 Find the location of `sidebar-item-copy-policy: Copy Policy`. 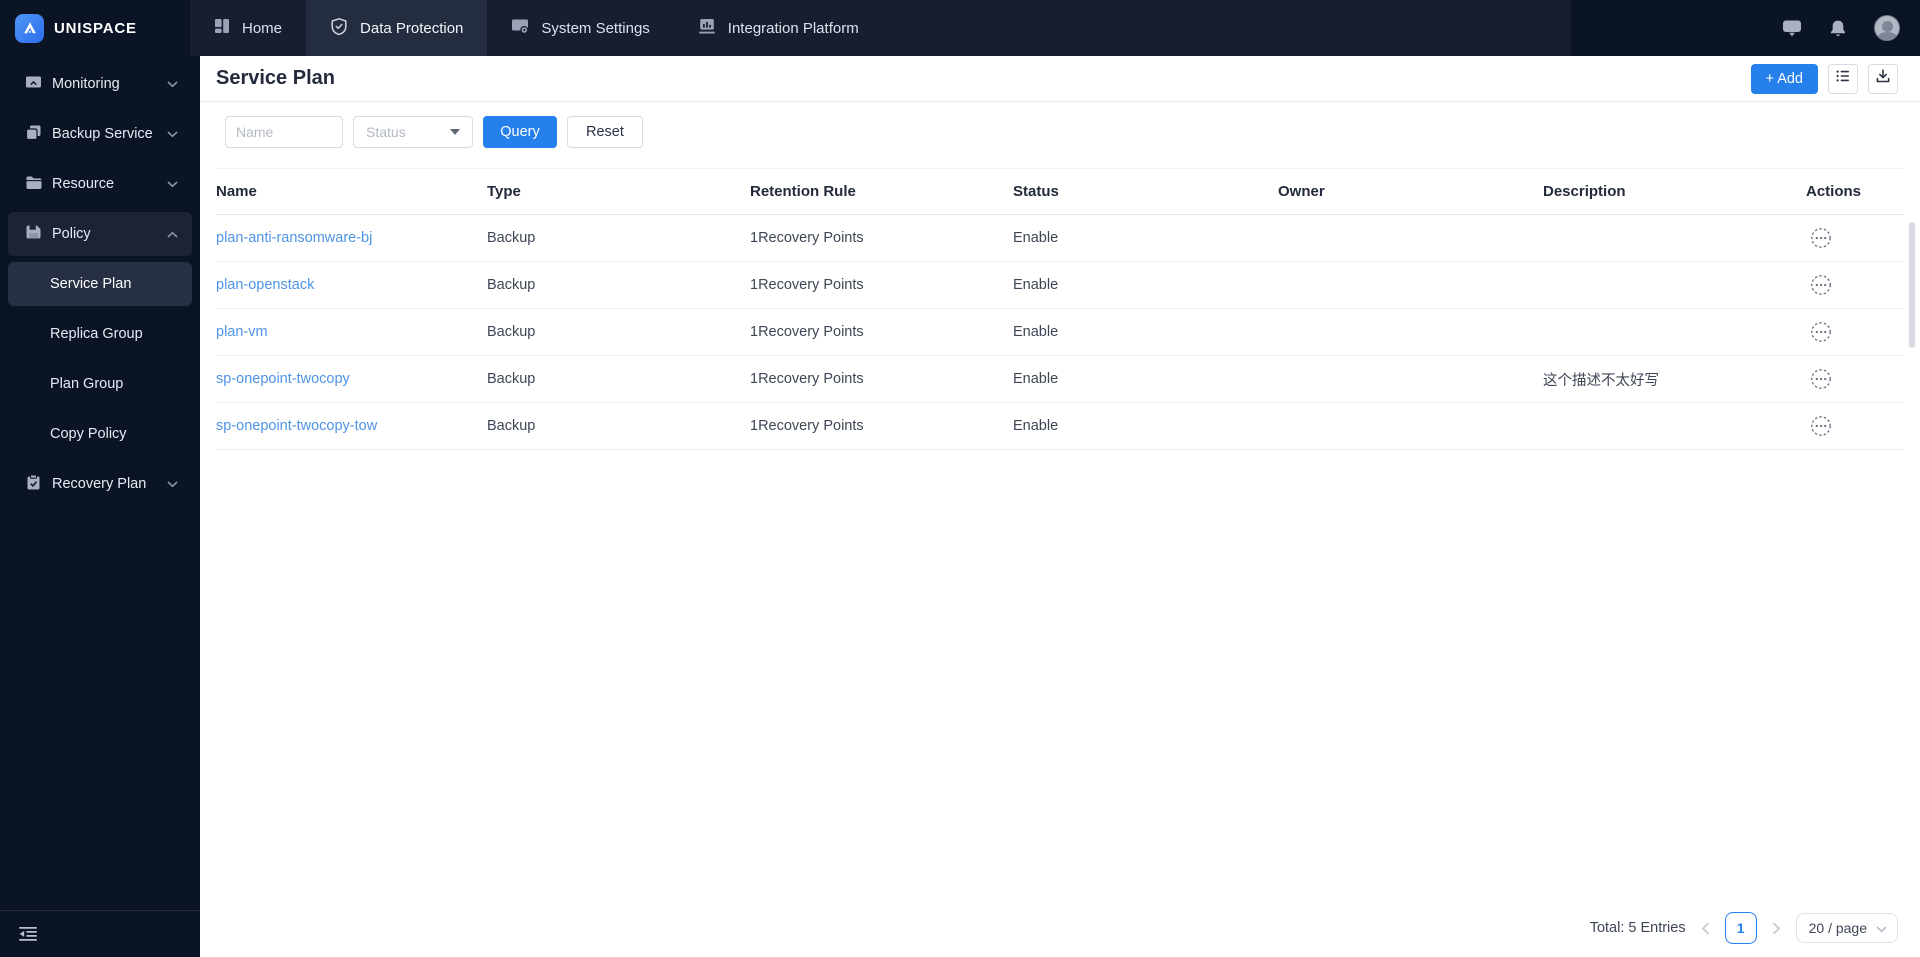

sidebar-item-copy-policy: Copy Policy is located at coordinates (100, 436).